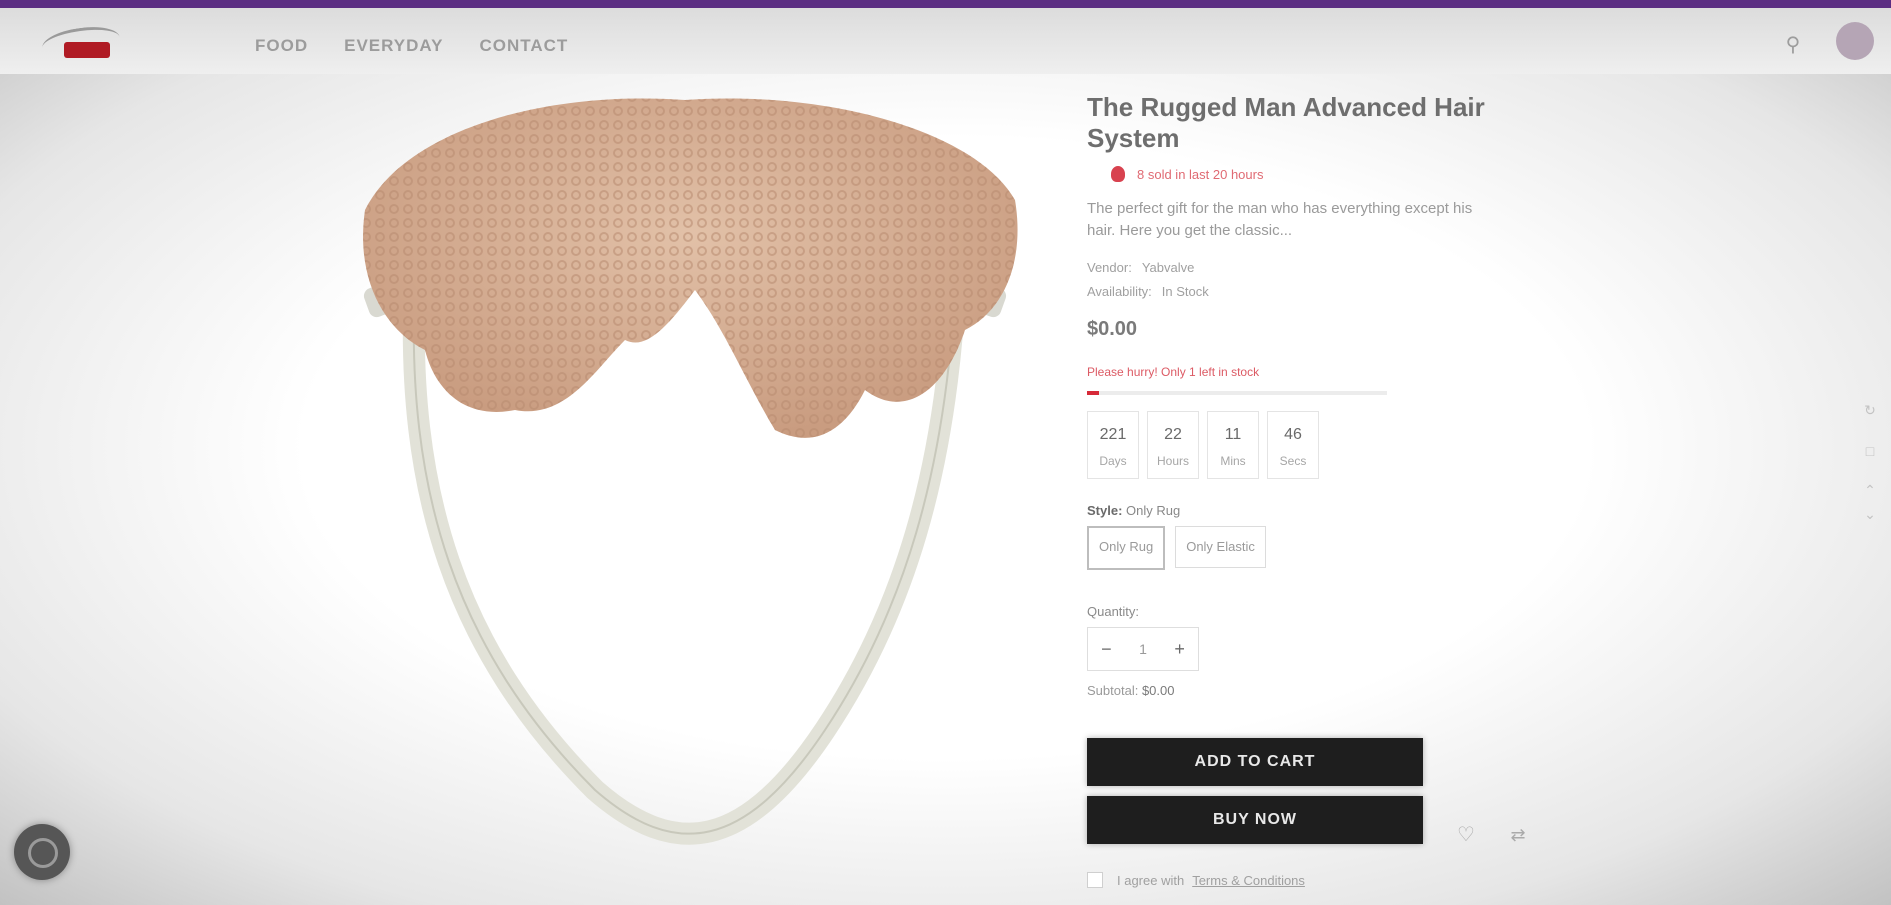  What do you see at coordinates (1105, 510) in the screenshot?
I see `style-label: Style:` at bounding box center [1105, 510].